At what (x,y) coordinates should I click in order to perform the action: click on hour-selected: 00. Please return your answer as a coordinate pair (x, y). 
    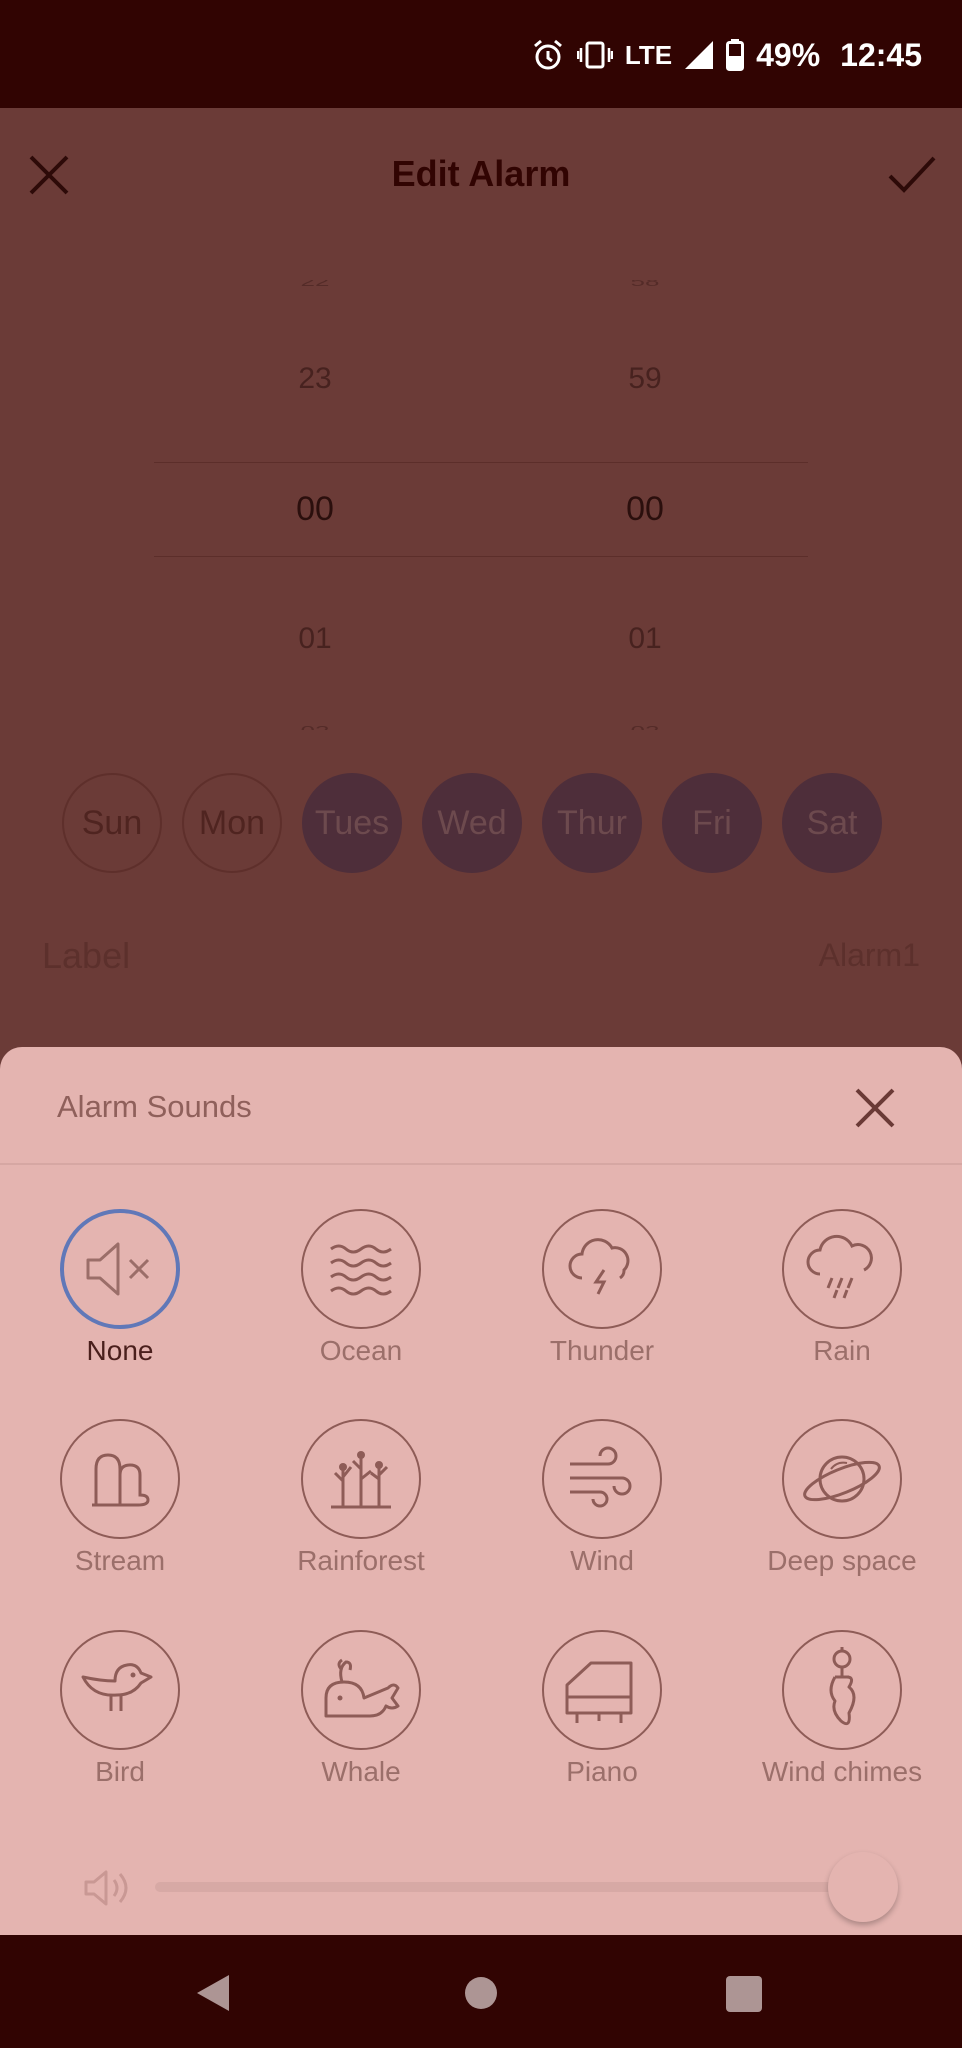
    Looking at the image, I should click on (315, 509).